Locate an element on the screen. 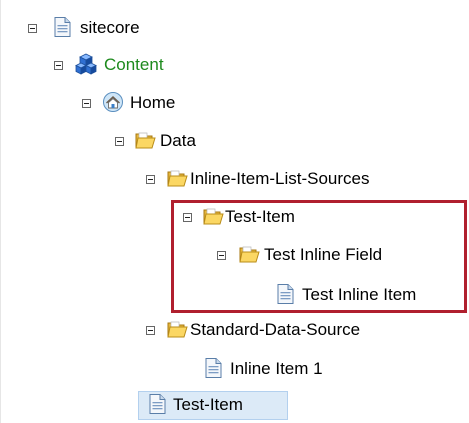 The height and width of the screenshot is (423, 469). tree-node-test-item-page: Test-Item is located at coordinates (150, 405).